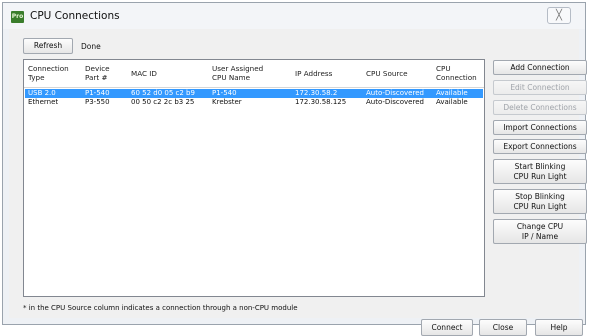 This screenshot has width=589, height=336. Describe the element at coordinates (42, 93) in the screenshot. I see `cell-connection-type: USB 2.0` at that location.